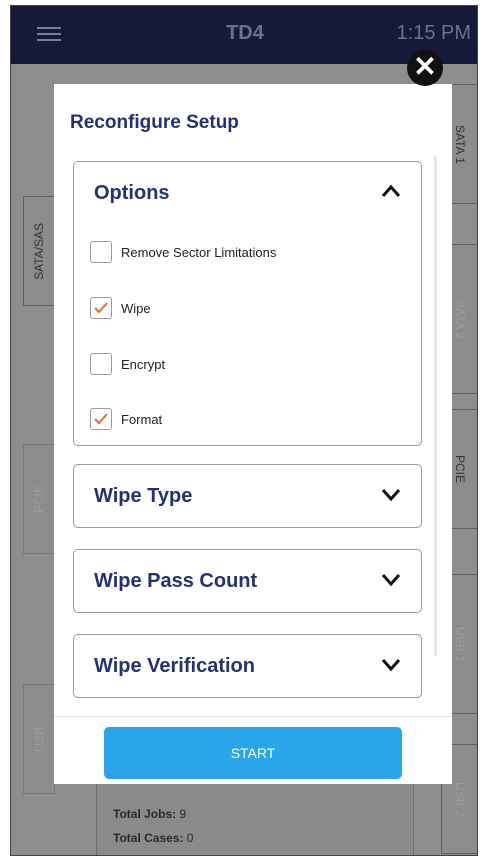  I want to click on wipe-pass-count-section: Wipe Pass Count, so click(247, 581).